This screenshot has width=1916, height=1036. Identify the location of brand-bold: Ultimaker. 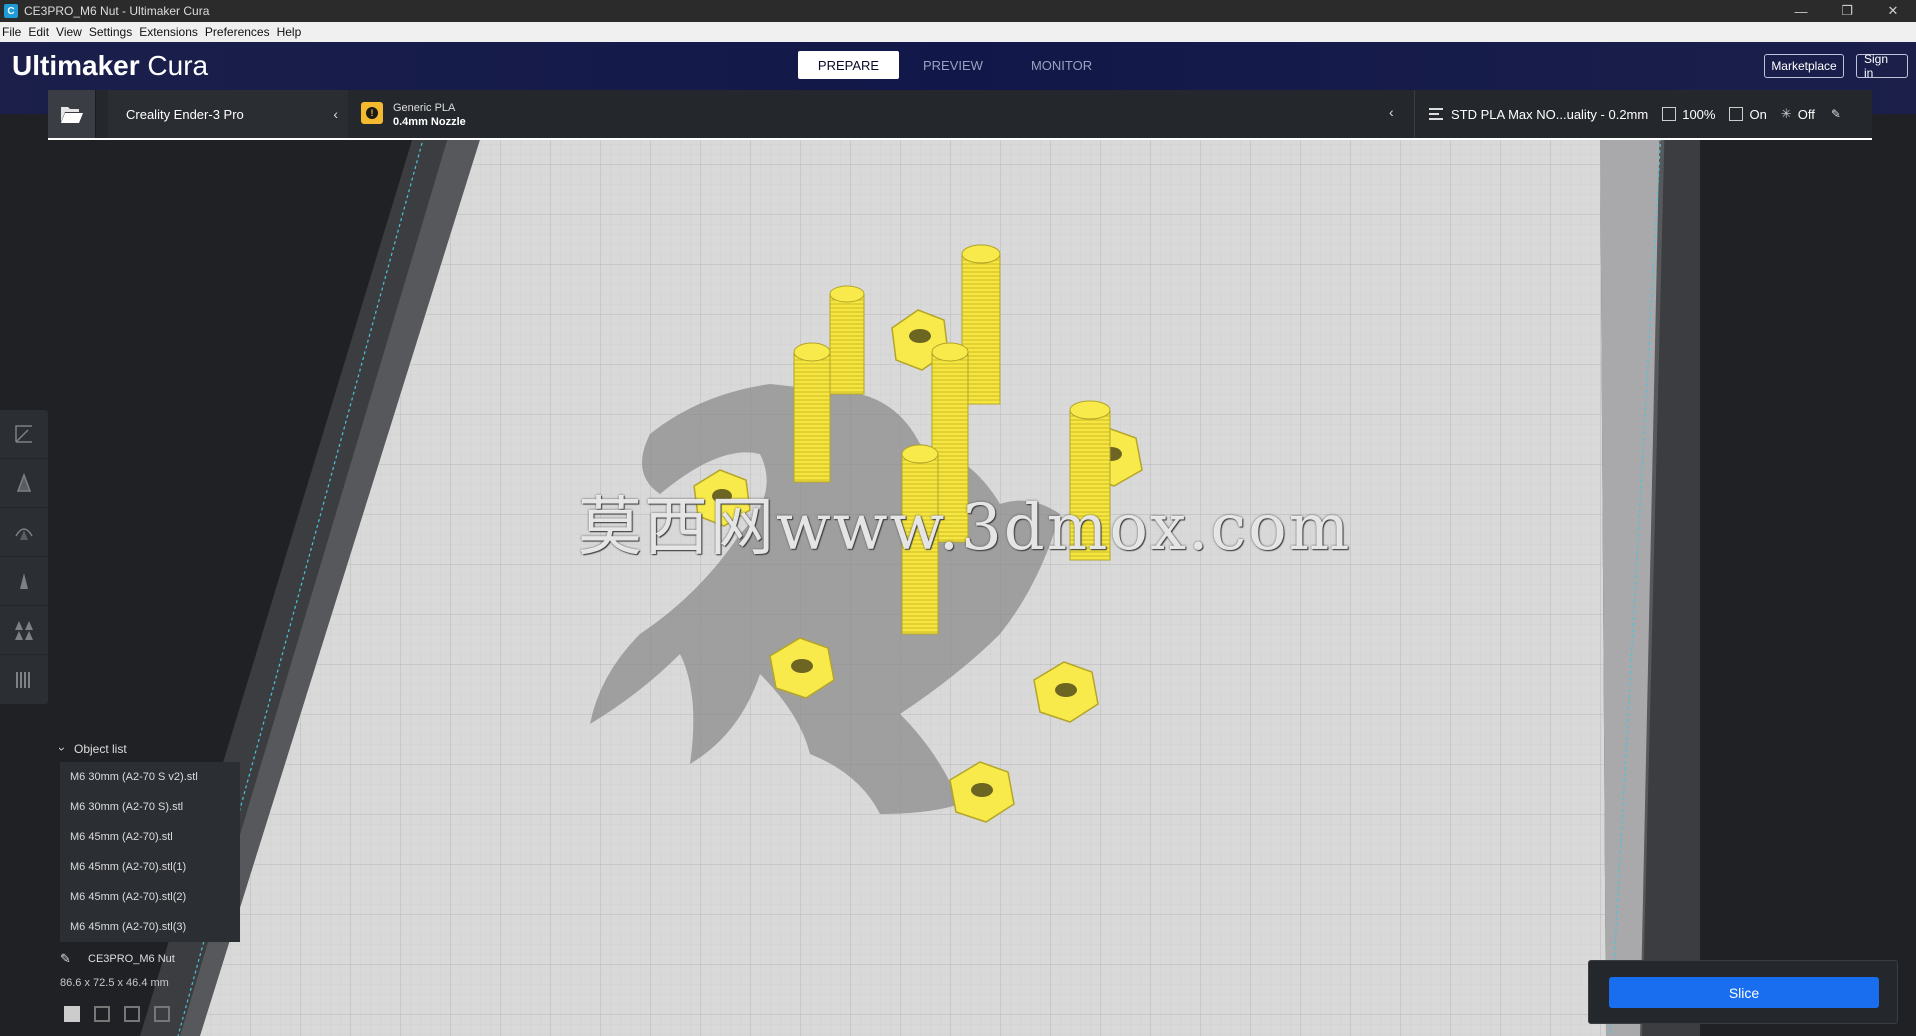
(76, 65).